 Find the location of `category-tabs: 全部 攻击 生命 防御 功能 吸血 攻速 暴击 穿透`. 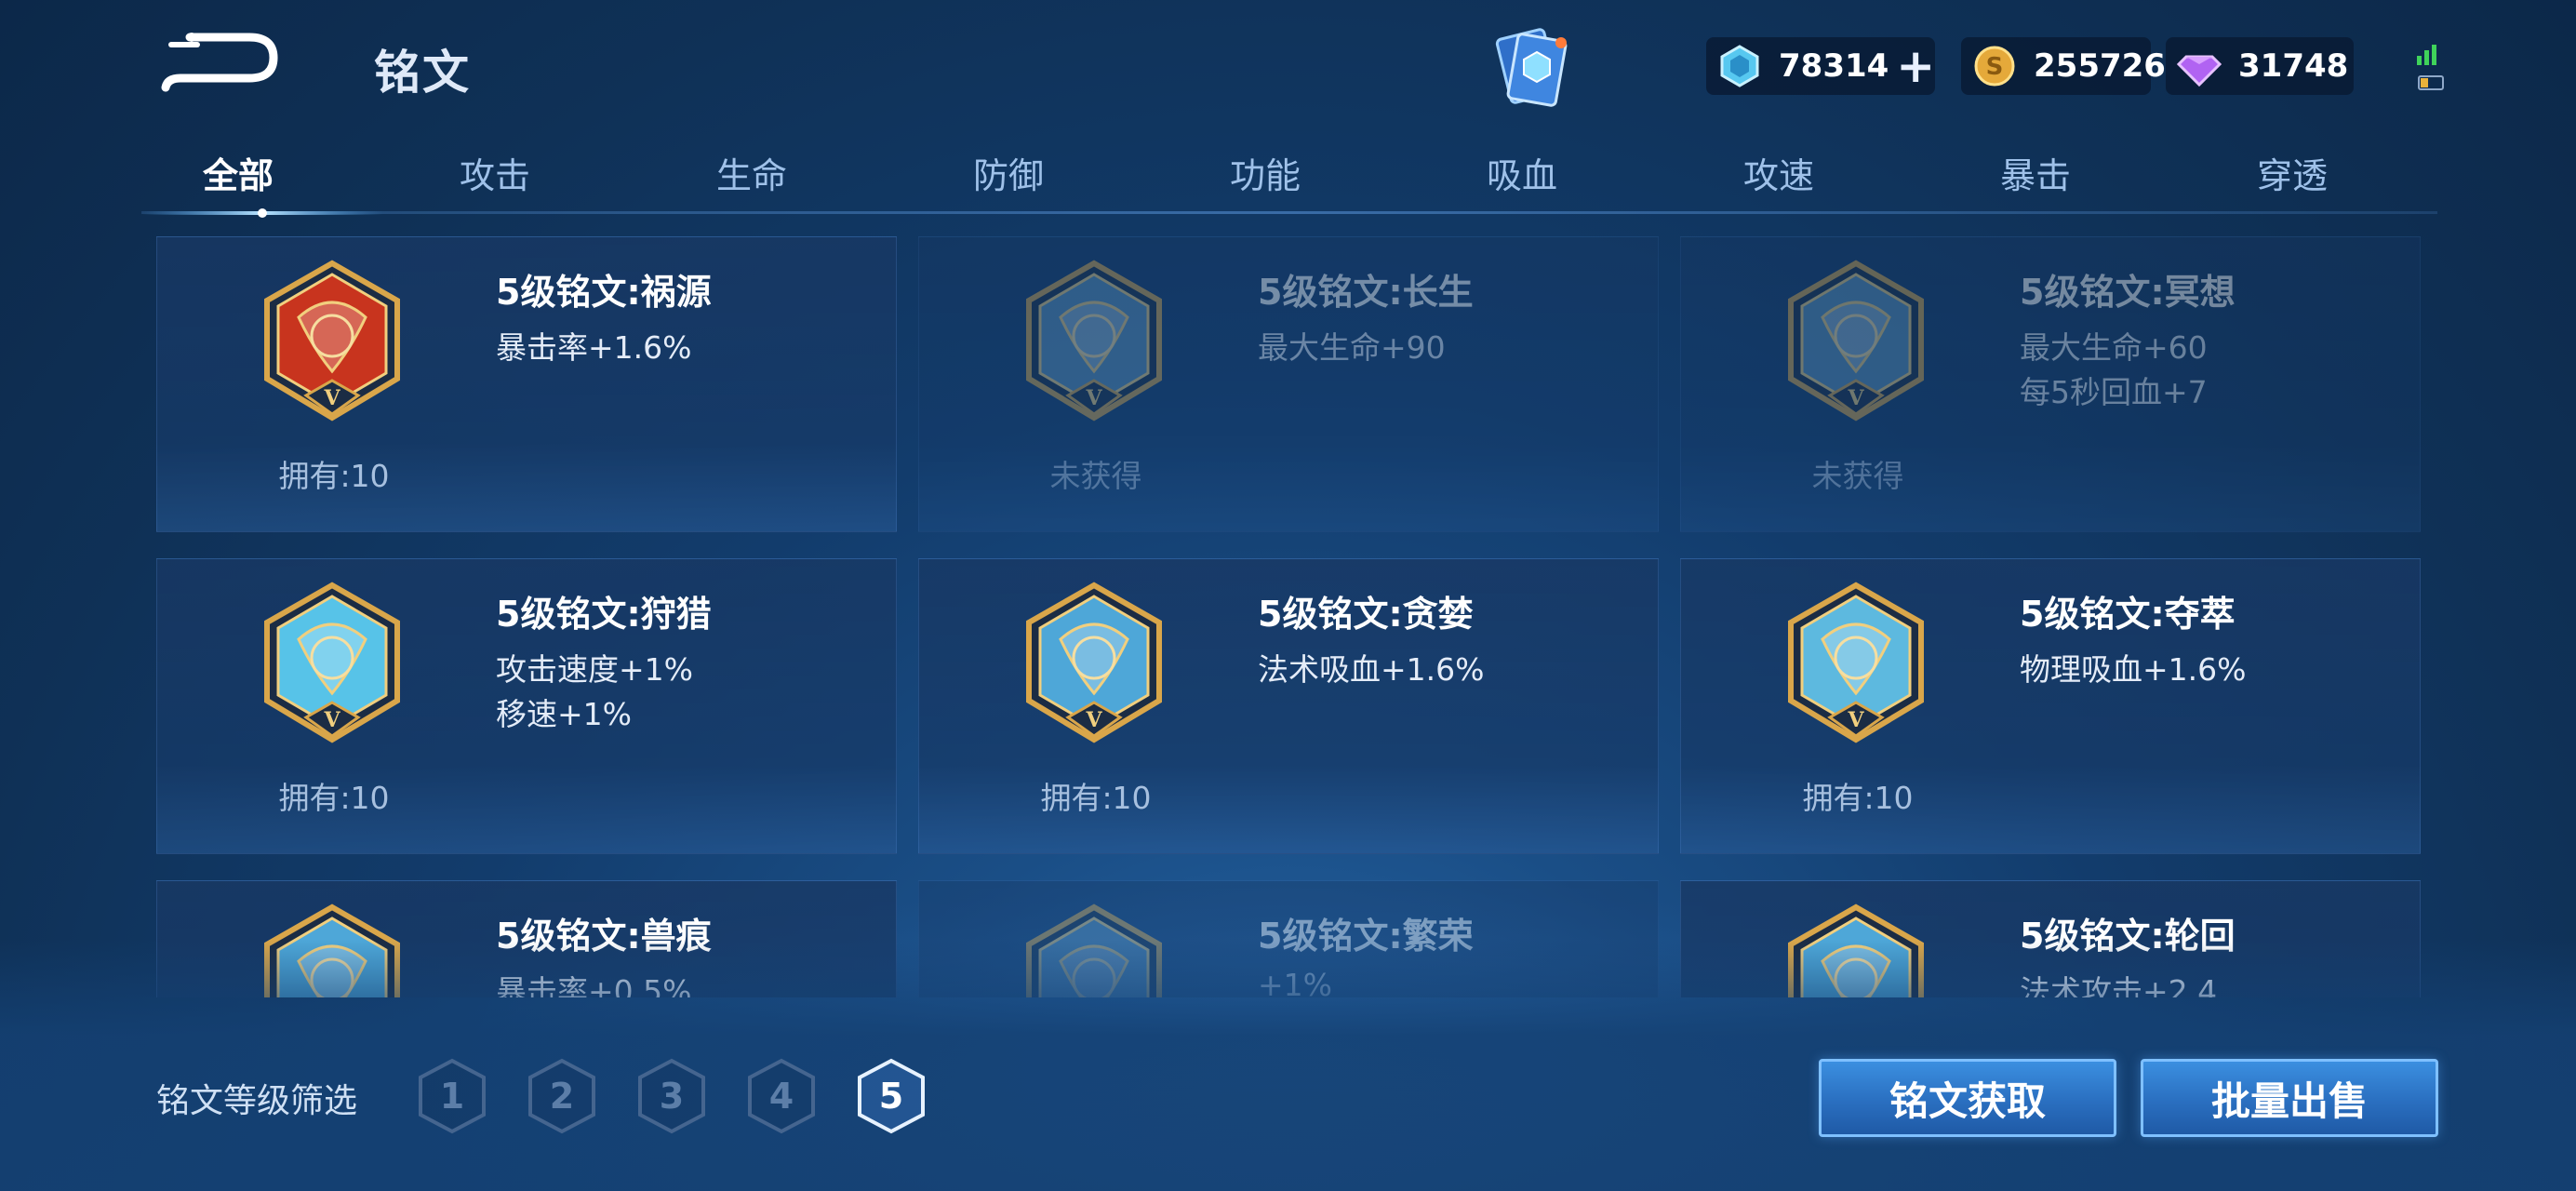

category-tabs: 全部 攻击 生命 防御 功能 吸血 攻速 暴击 穿透 is located at coordinates (1289, 179).